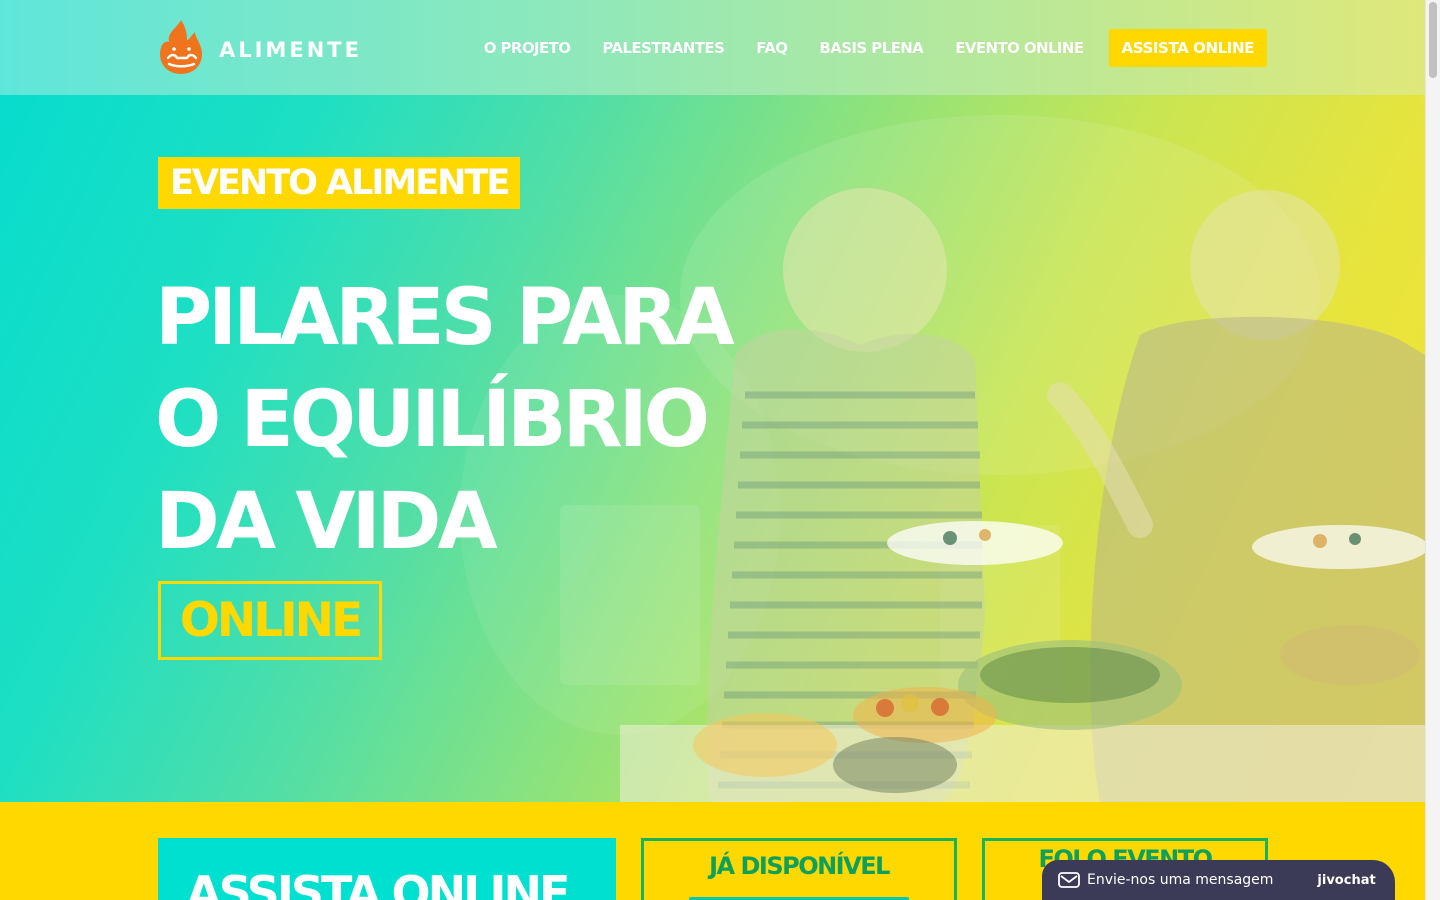 The height and width of the screenshot is (900, 1440). What do you see at coordinates (1180, 880) in the screenshot?
I see `chat-message: Envie-nos uma mensagem` at bounding box center [1180, 880].